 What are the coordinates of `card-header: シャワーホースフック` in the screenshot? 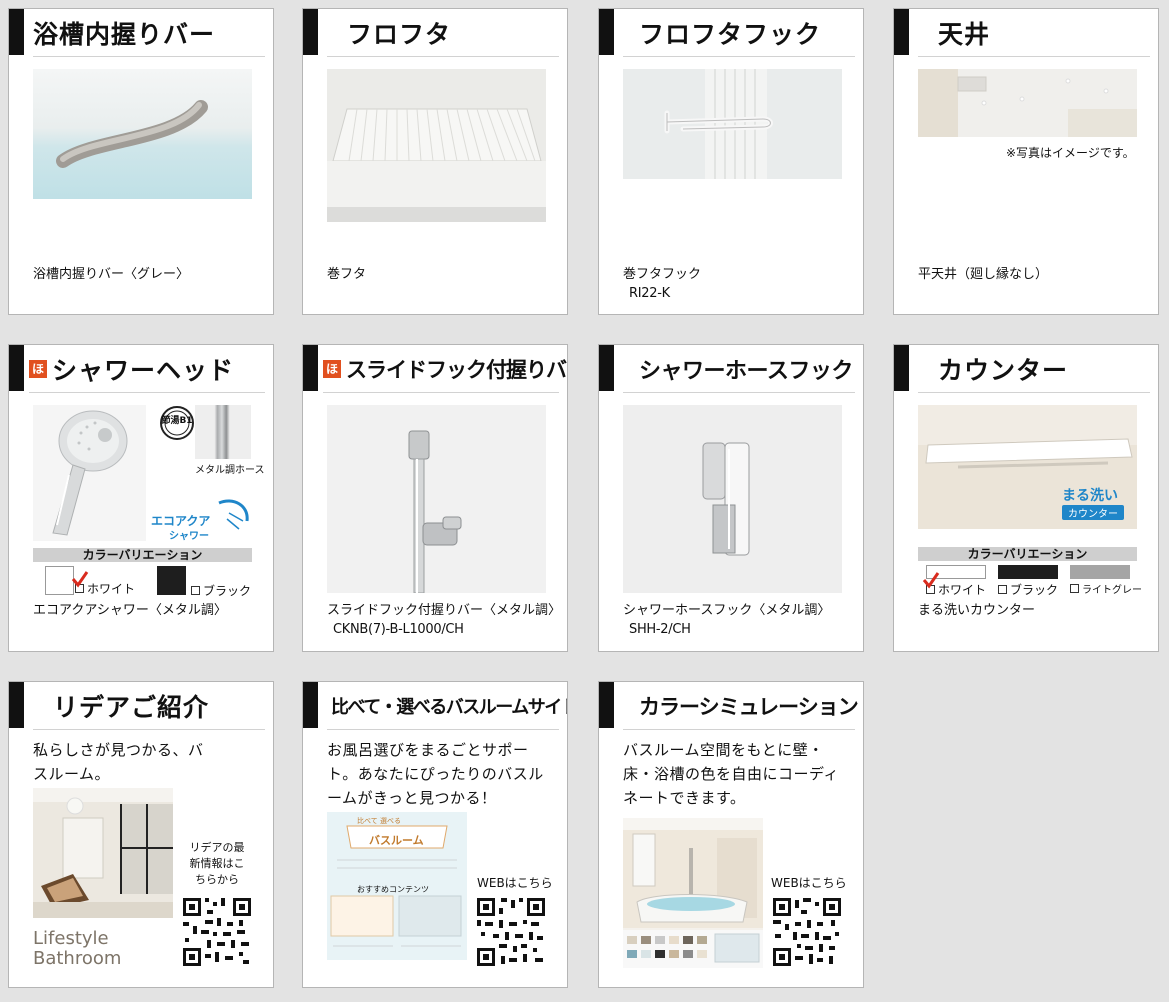 It's located at (739, 369).